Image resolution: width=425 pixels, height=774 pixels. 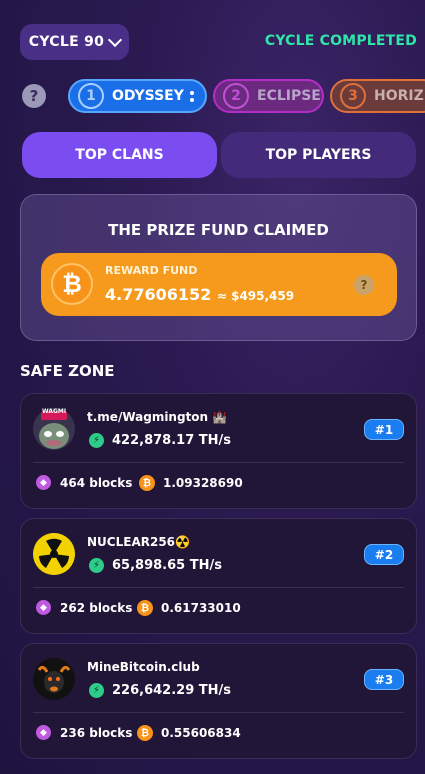 I want to click on league-number: 1, so click(x=91, y=96).